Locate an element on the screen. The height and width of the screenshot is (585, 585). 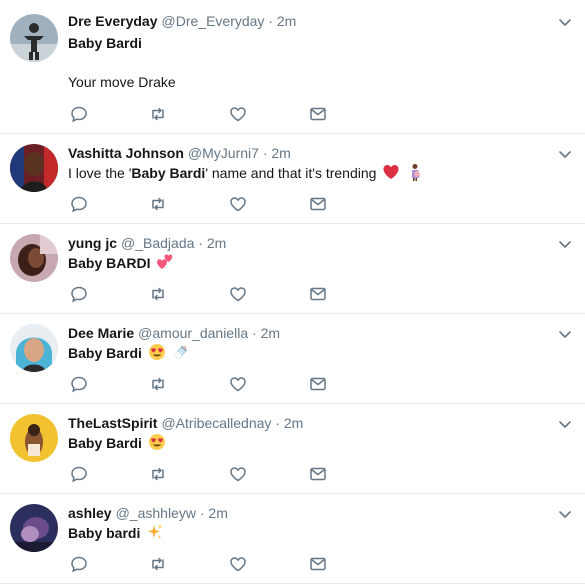
tweet-header: ashley @_ashhleyw · 2m is located at coordinates (148, 513).